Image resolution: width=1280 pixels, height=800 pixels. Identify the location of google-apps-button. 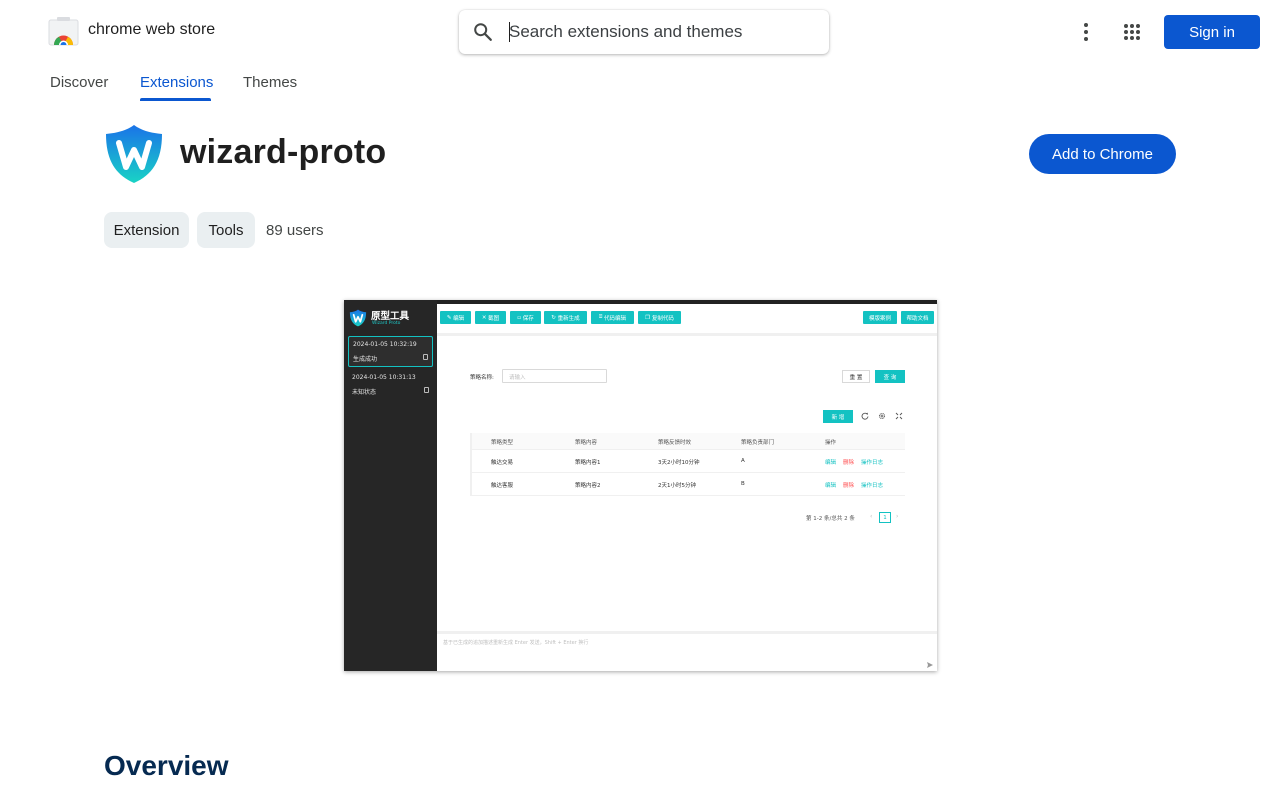
(1132, 32).